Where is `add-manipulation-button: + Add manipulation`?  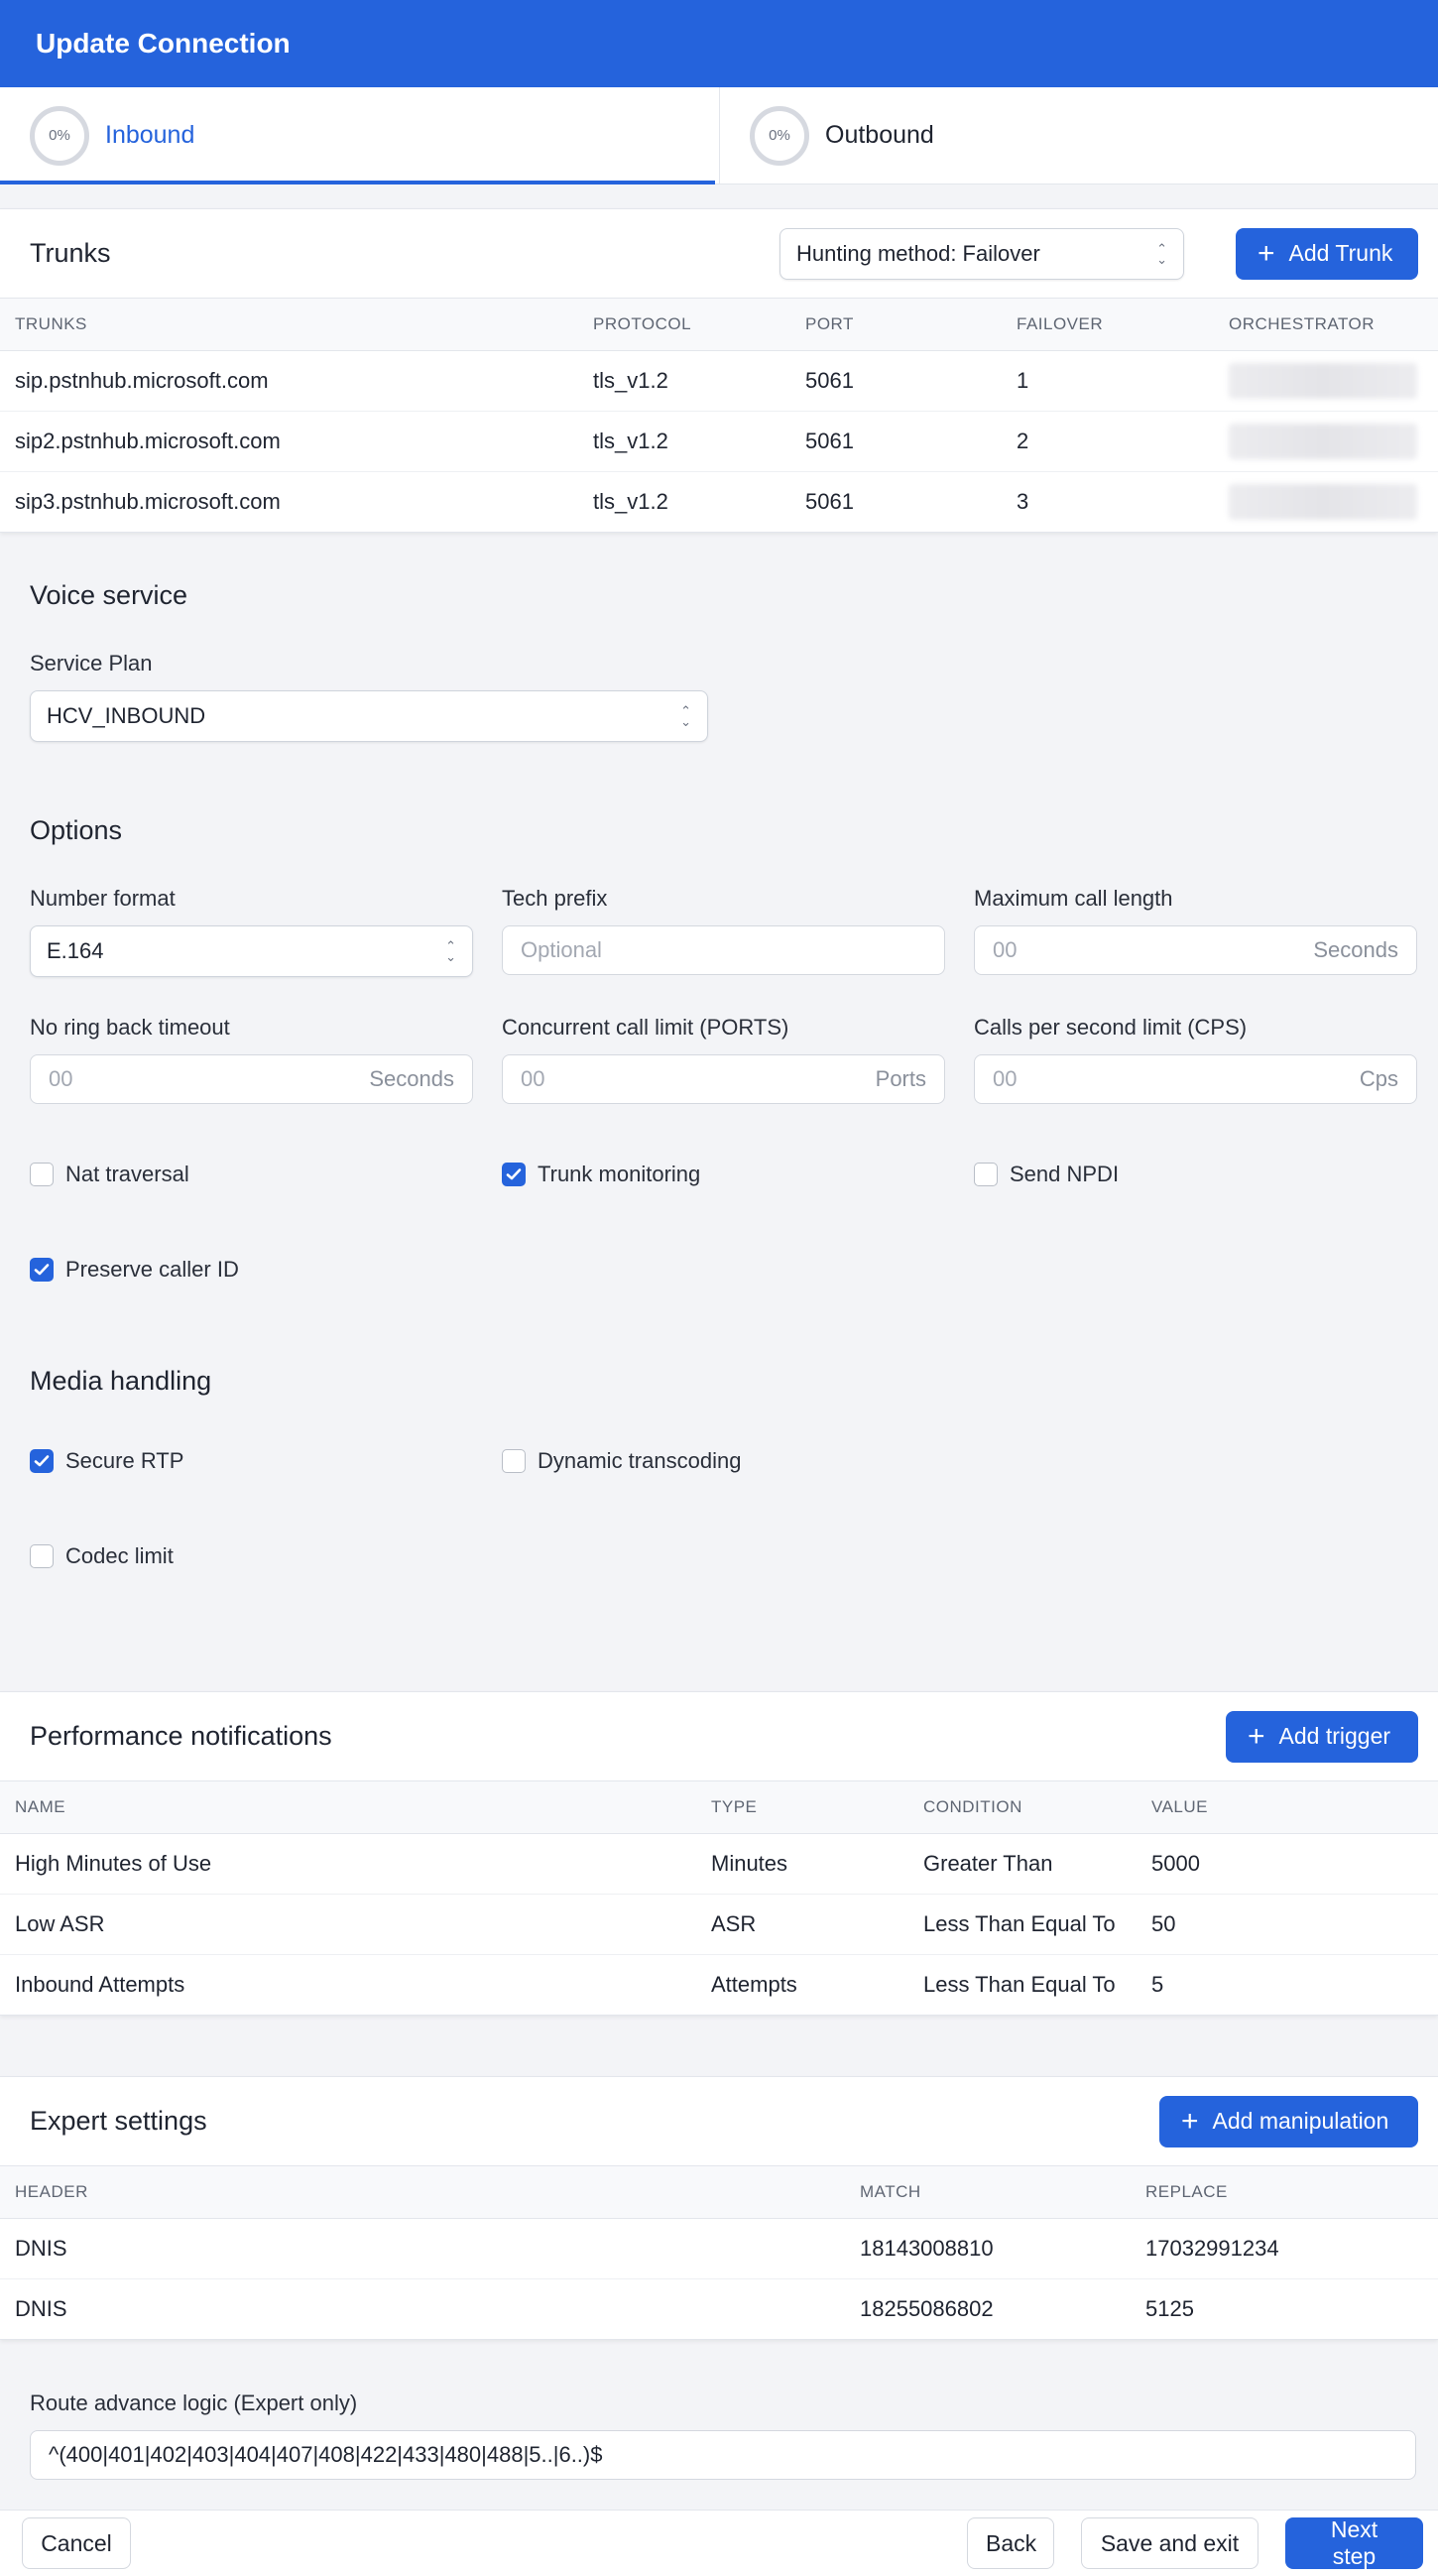 add-manipulation-button: + Add manipulation is located at coordinates (1288, 2121).